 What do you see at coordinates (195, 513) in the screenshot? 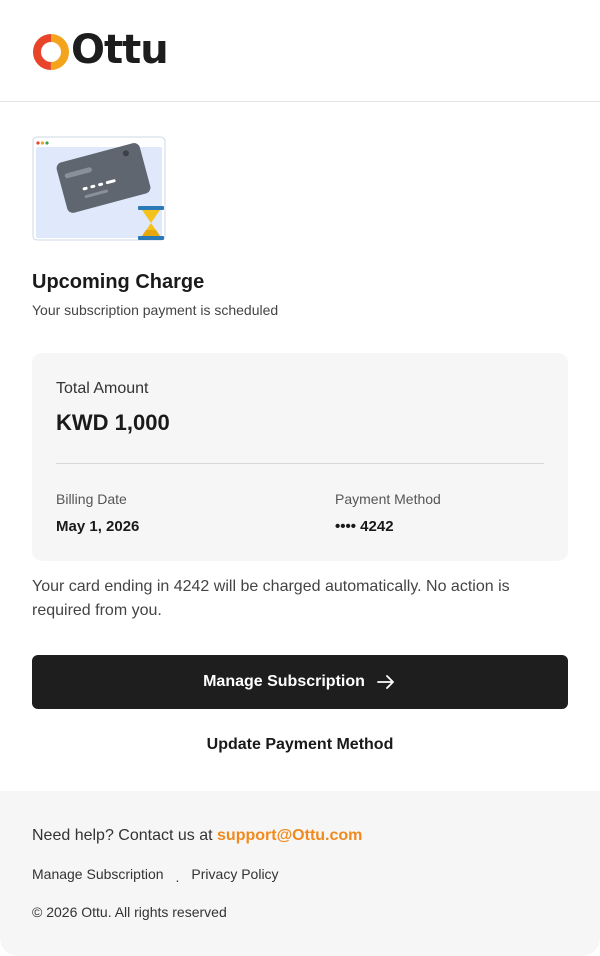
I see `billing-date-block: Billing Date May 1, 2026` at bounding box center [195, 513].